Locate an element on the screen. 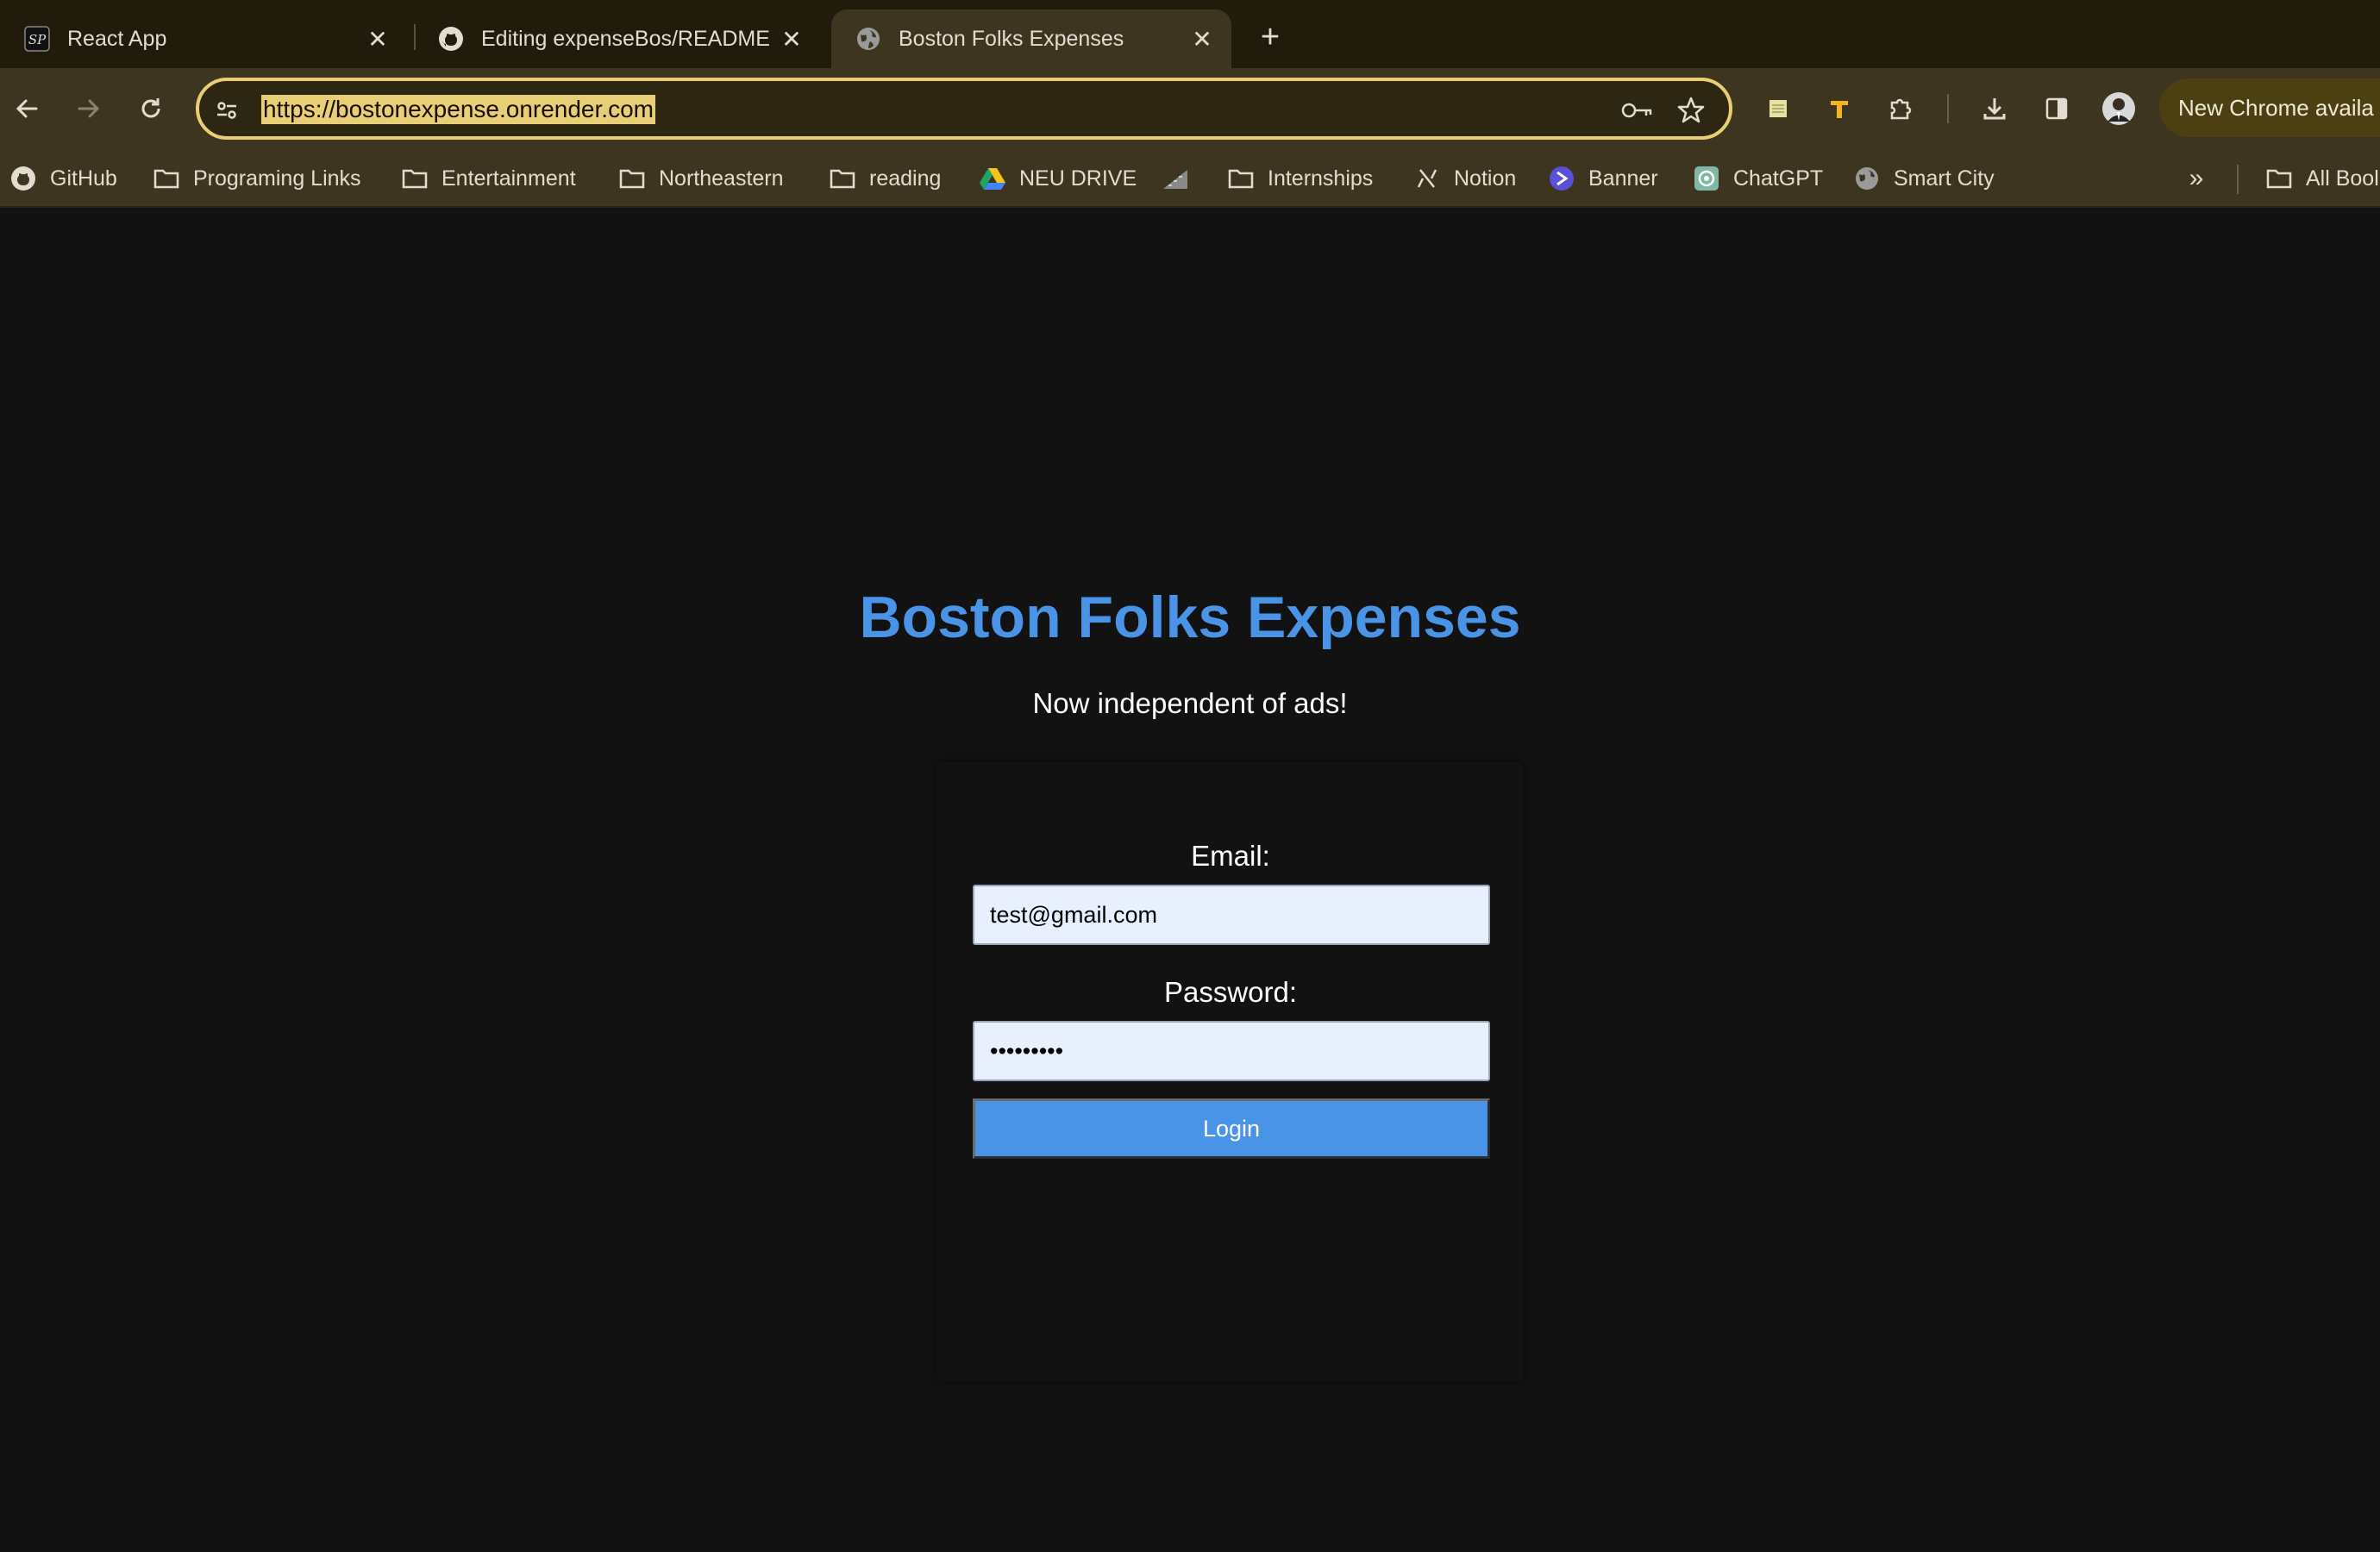 The image size is (2380, 1552). banner-icon is located at coordinates (1562, 178).